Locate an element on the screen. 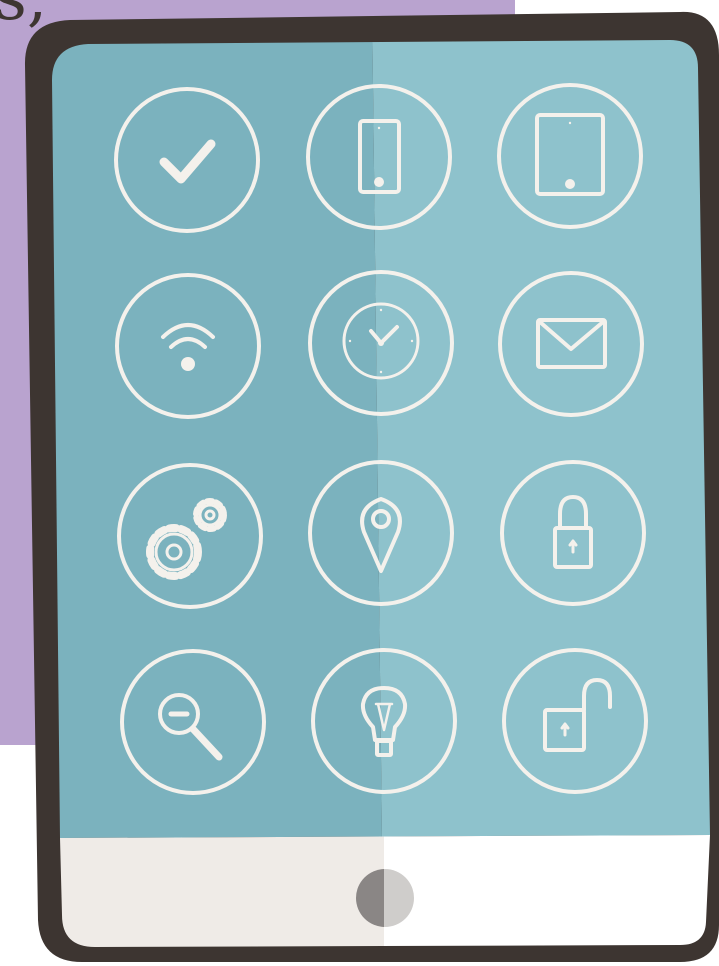 The width and height of the screenshot is (719, 966). home-button is located at coordinates (385, 898).